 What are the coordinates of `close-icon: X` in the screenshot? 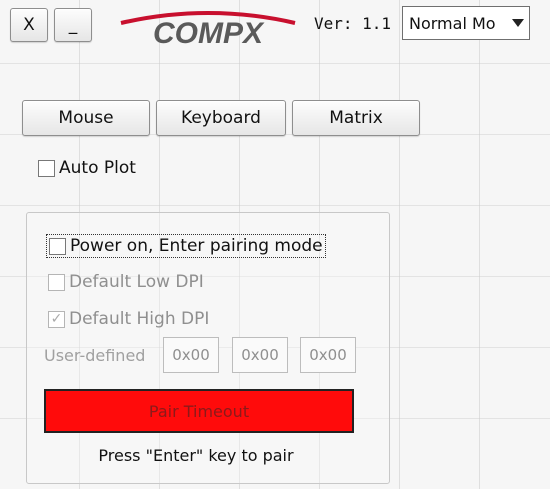 It's located at (29, 25).